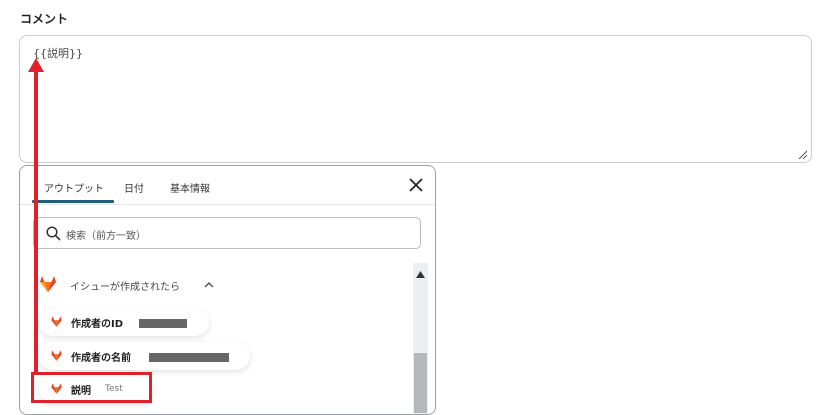  Describe the element at coordinates (420, 383) in the screenshot. I see `scrollbar-thumb` at that location.